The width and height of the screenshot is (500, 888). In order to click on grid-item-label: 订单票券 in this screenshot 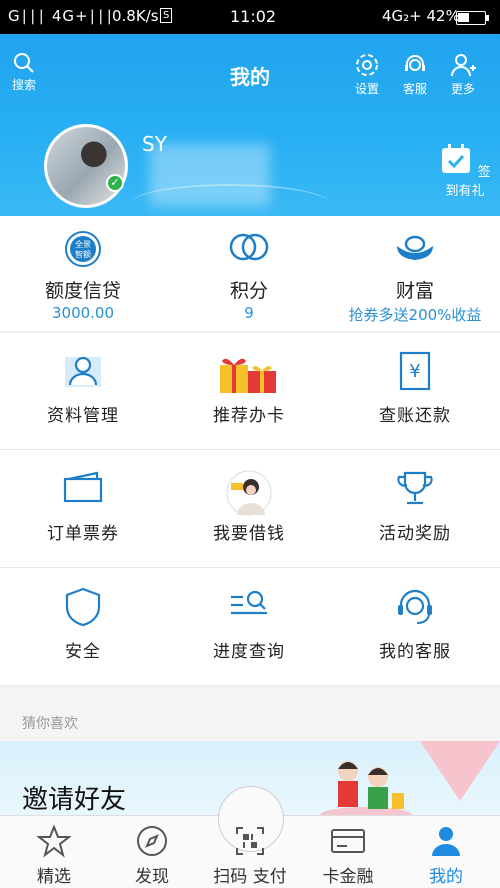, I will do `click(83, 534)`.